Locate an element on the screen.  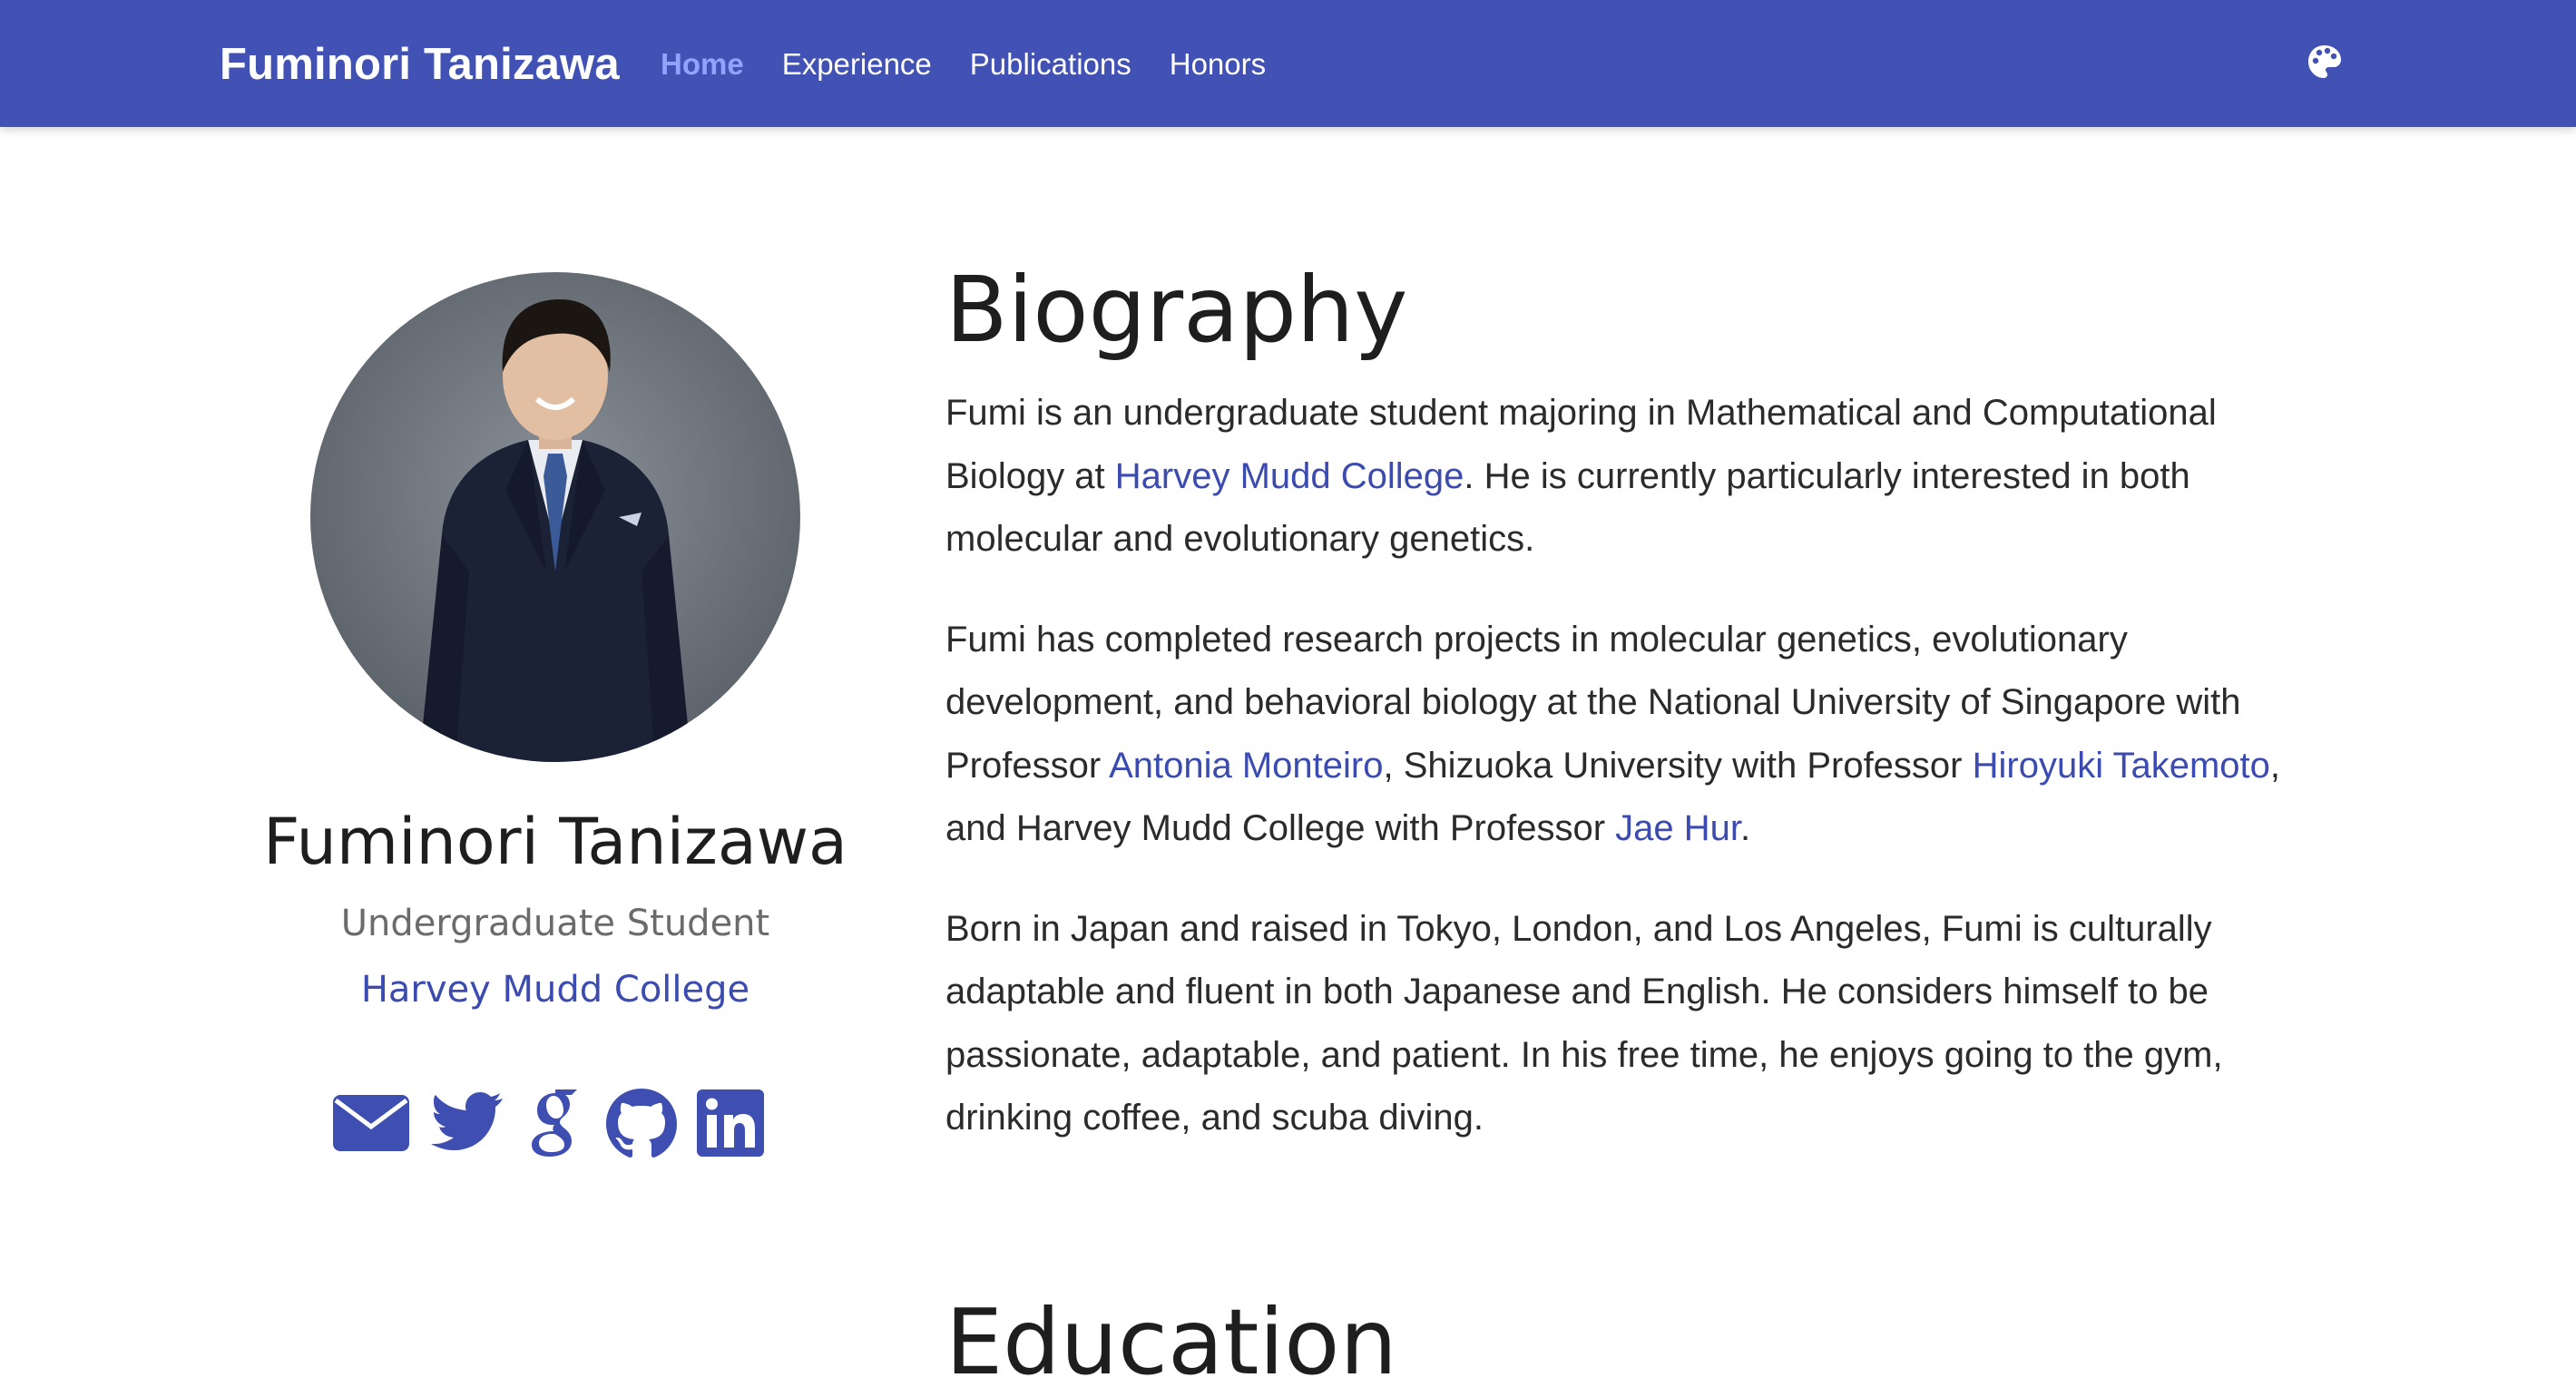
github-icon is located at coordinates (641, 1125).